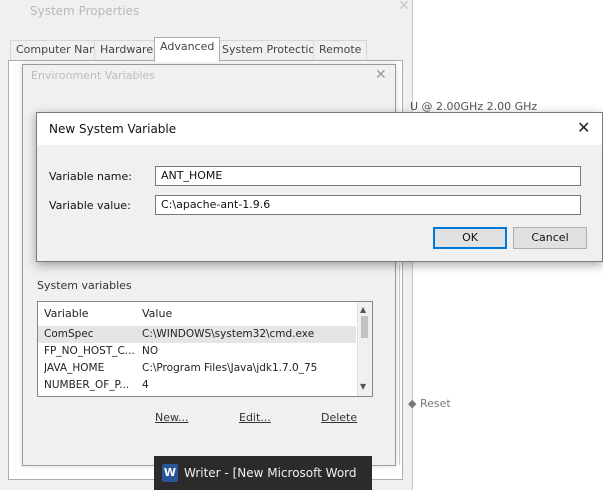 Image resolution: width=603 pixels, height=490 pixels. What do you see at coordinates (550, 238) in the screenshot?
I see `cancel-button: Cancel` at bounding box center [550, 238].